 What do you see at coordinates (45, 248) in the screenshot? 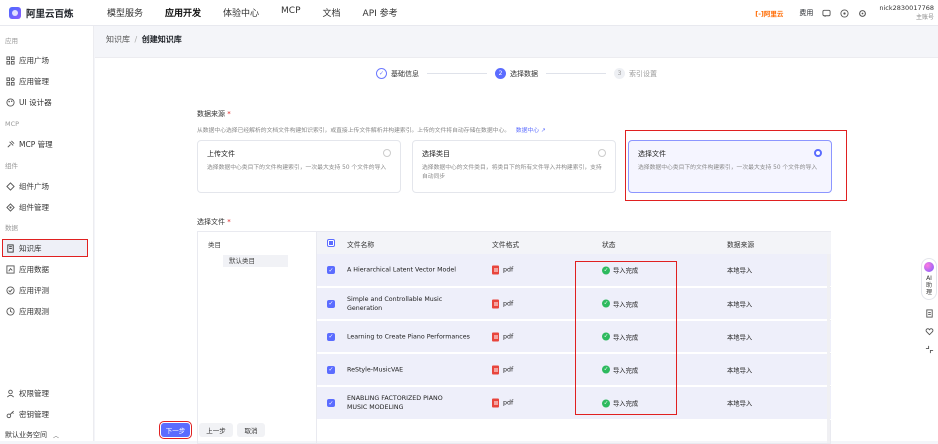
I see `sidebar-item-knowledge-base: 知识库` at bounding box center [45, 248].